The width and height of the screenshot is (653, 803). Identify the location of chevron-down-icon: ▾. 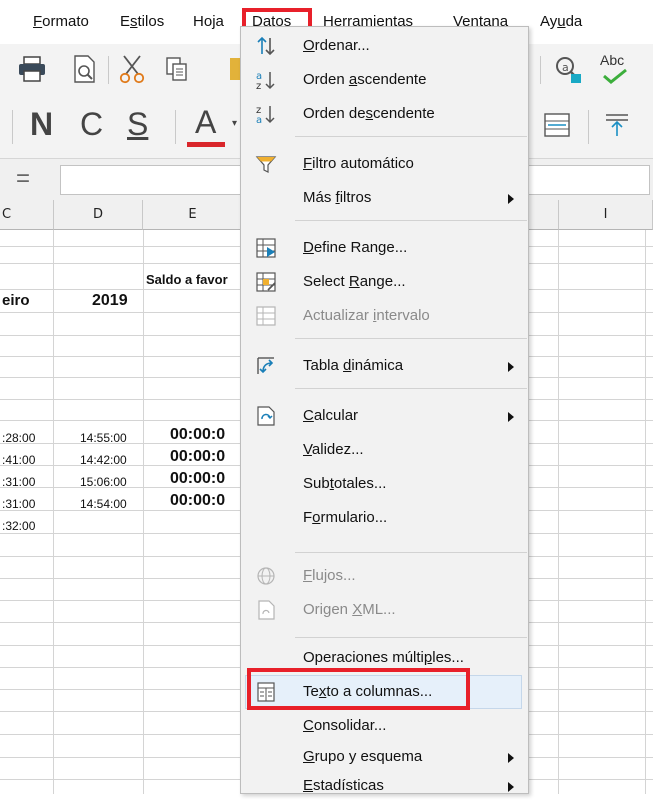
(234, 123).